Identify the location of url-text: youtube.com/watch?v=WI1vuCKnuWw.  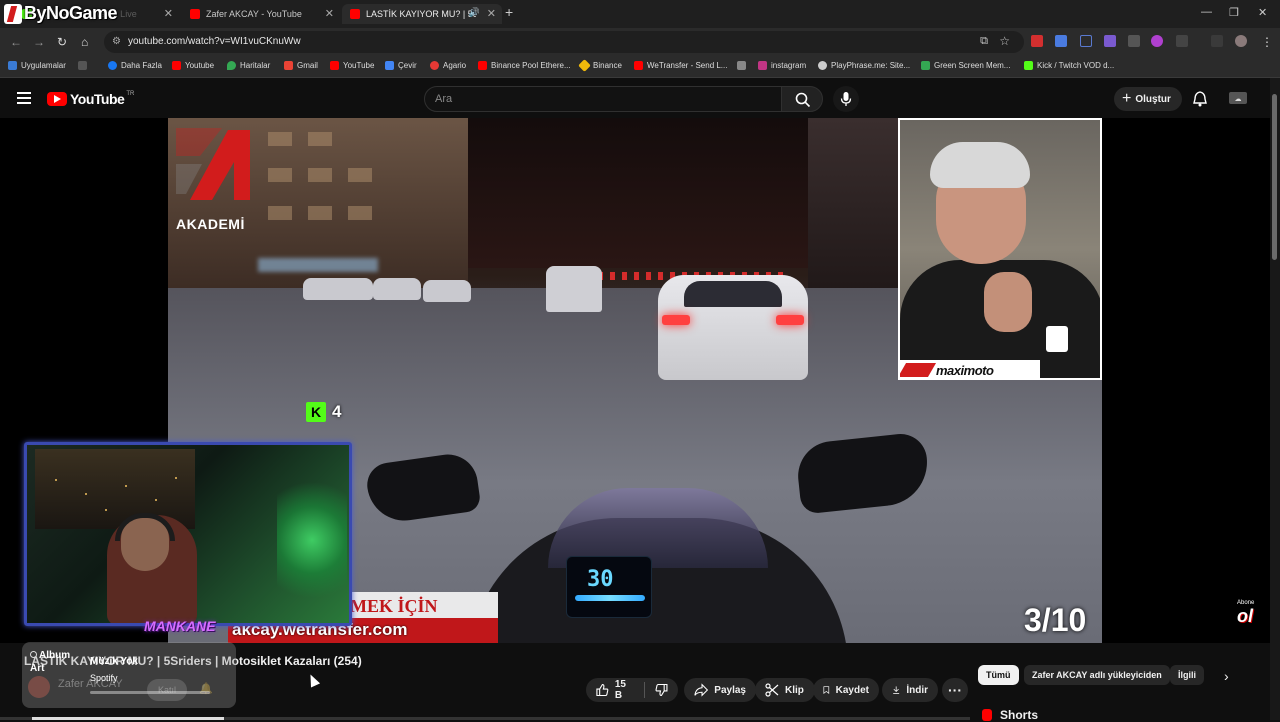
(214, 41).